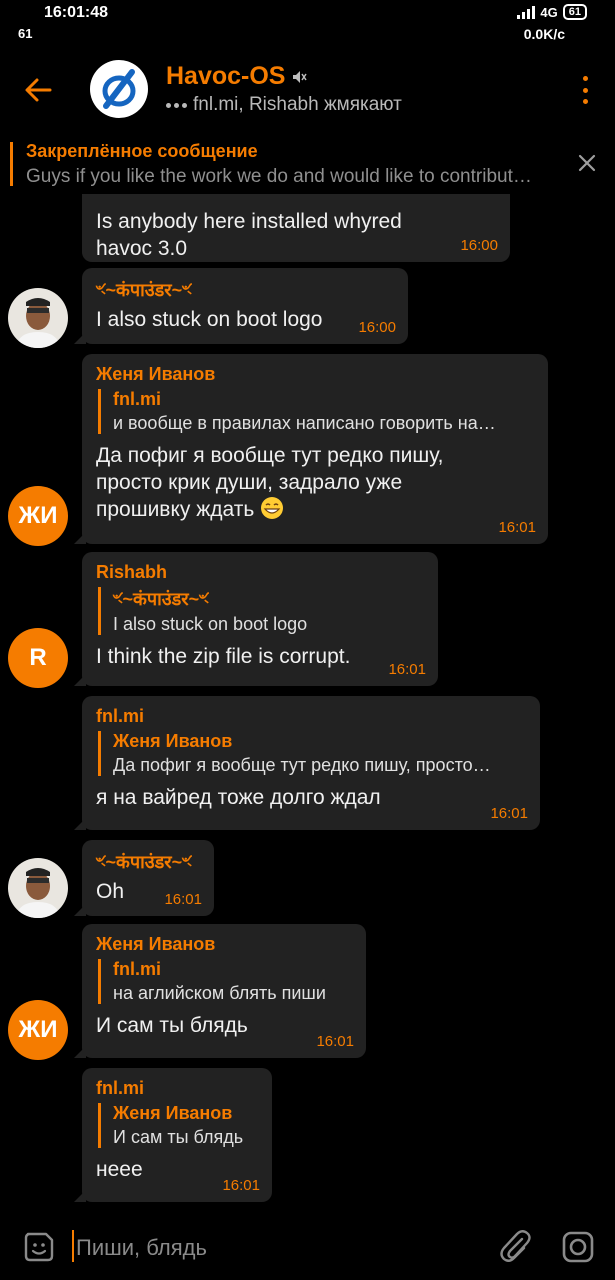 This screenshot has width=615, height=1280. What do you see at coordinates (25, 33) in the screenshot?
I see `notification-count: 61` at bounding box center [25, 33].